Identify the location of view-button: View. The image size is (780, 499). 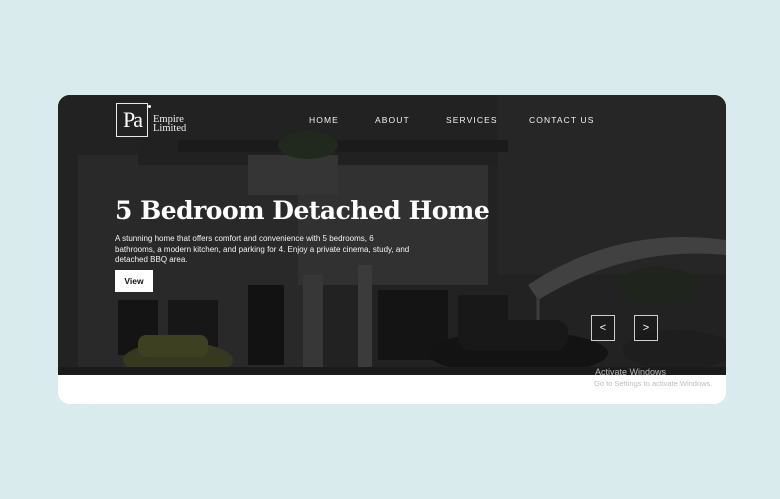
(134, 281).